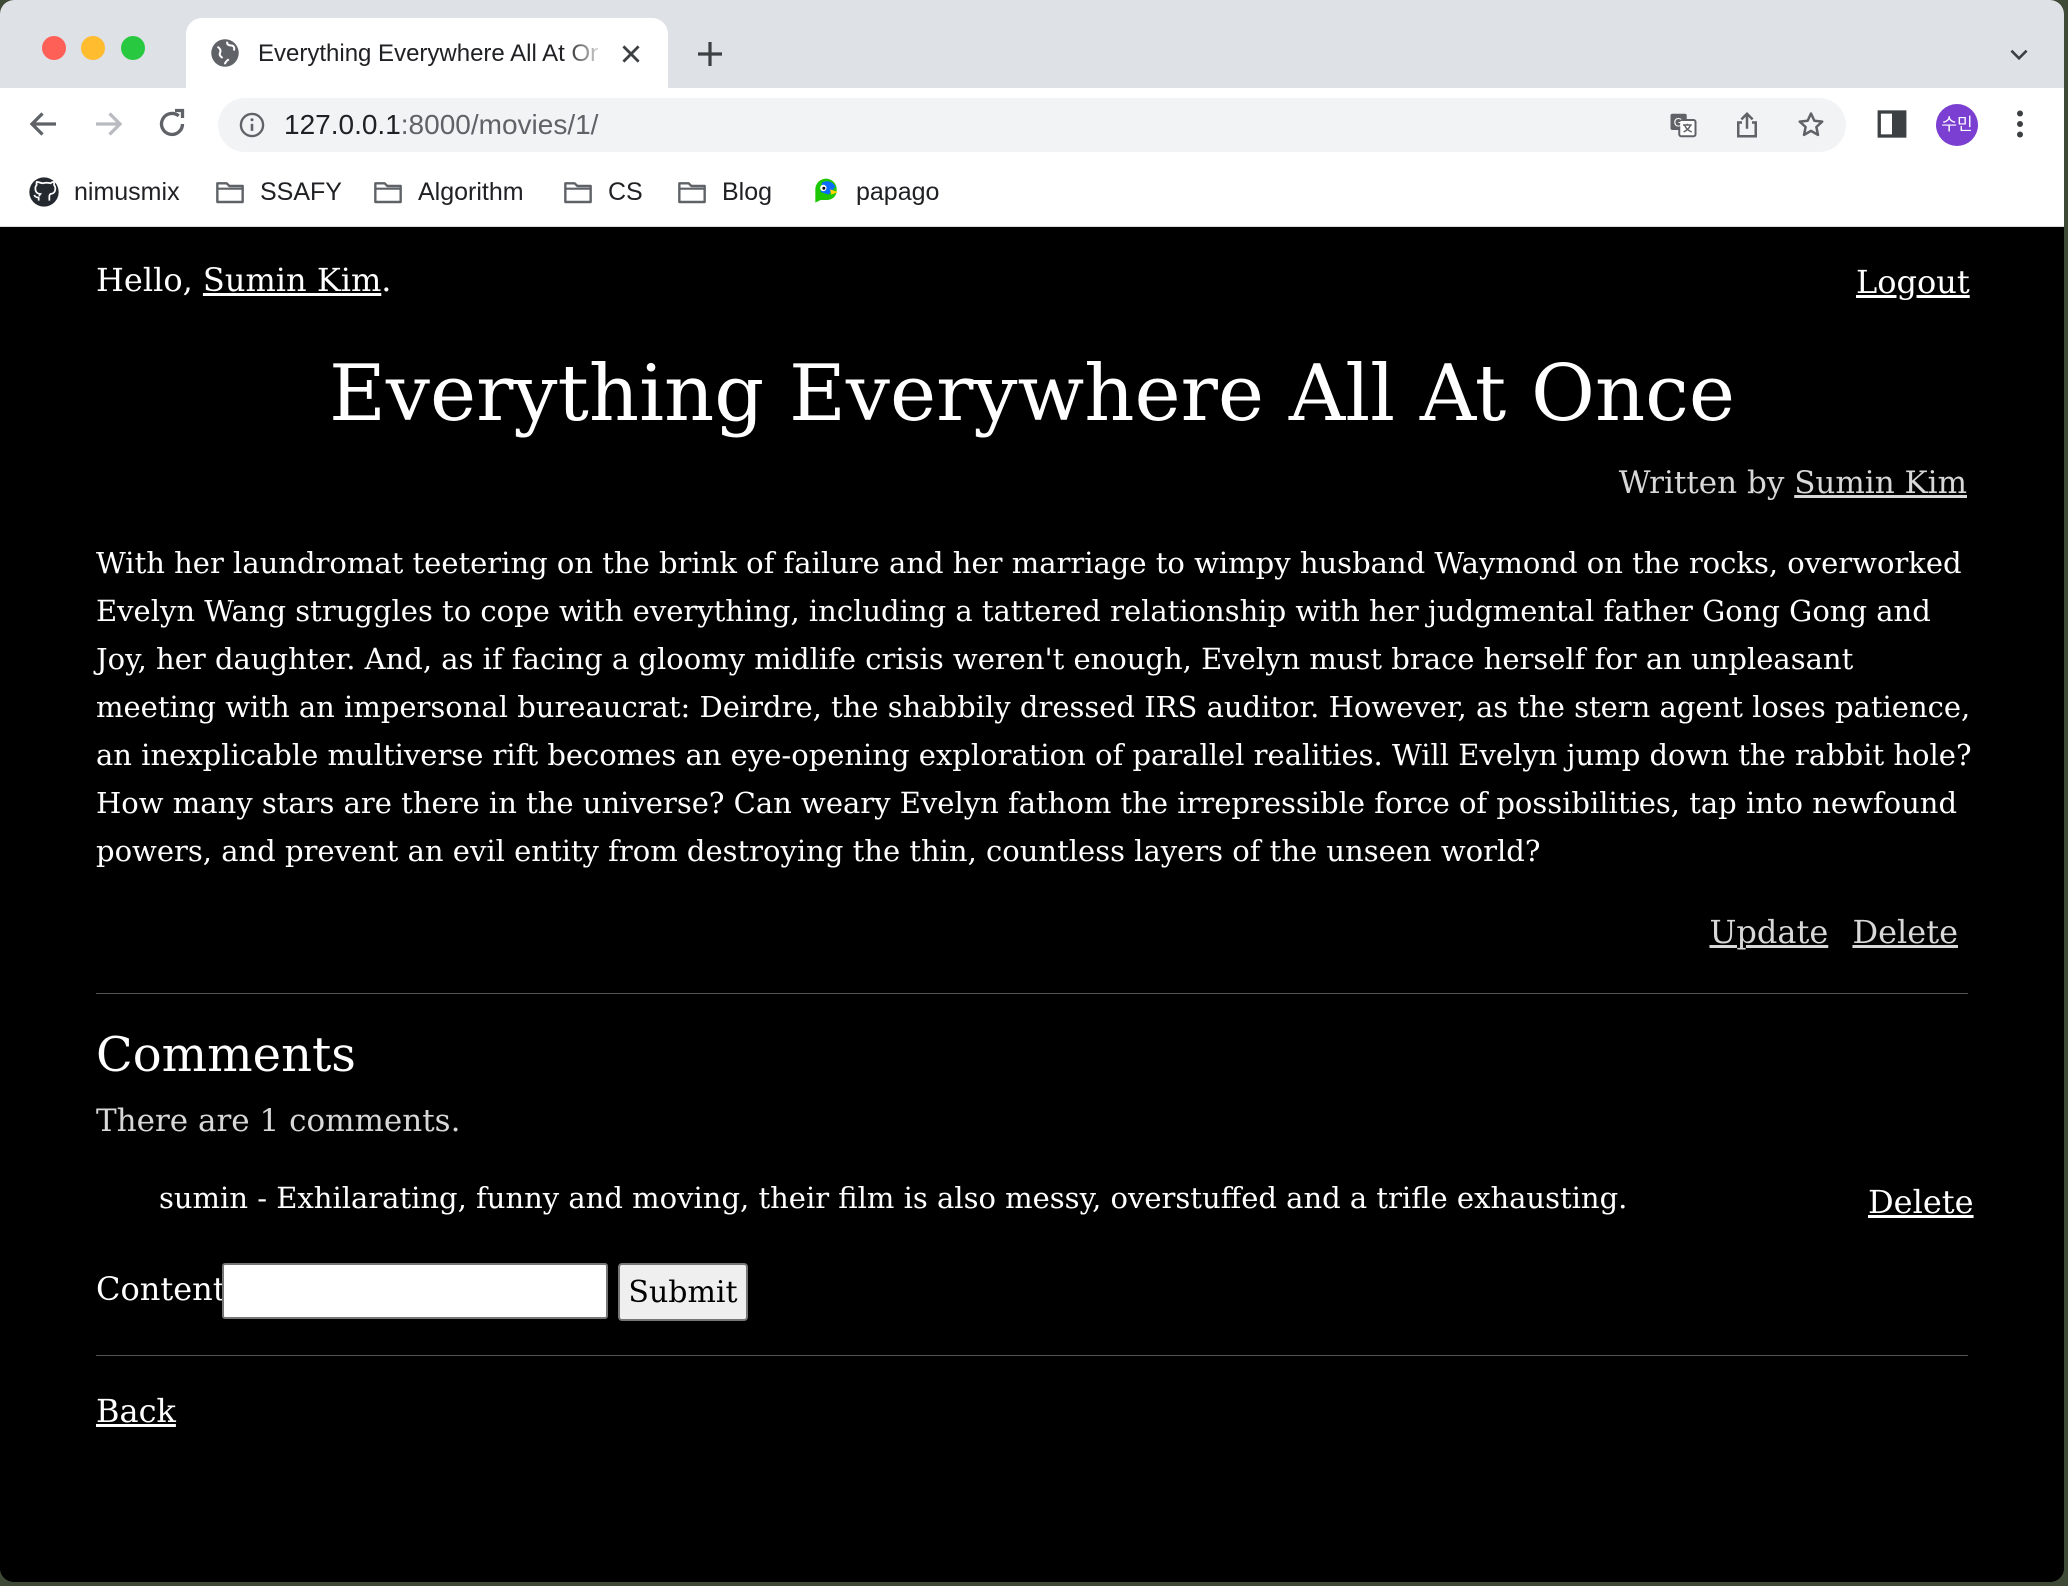 The image size is (2068, 1586). What do you see at coordinates (415, 1291) in the screenshot?
I see `comment-content-input` at bounding box center [415, 1291].